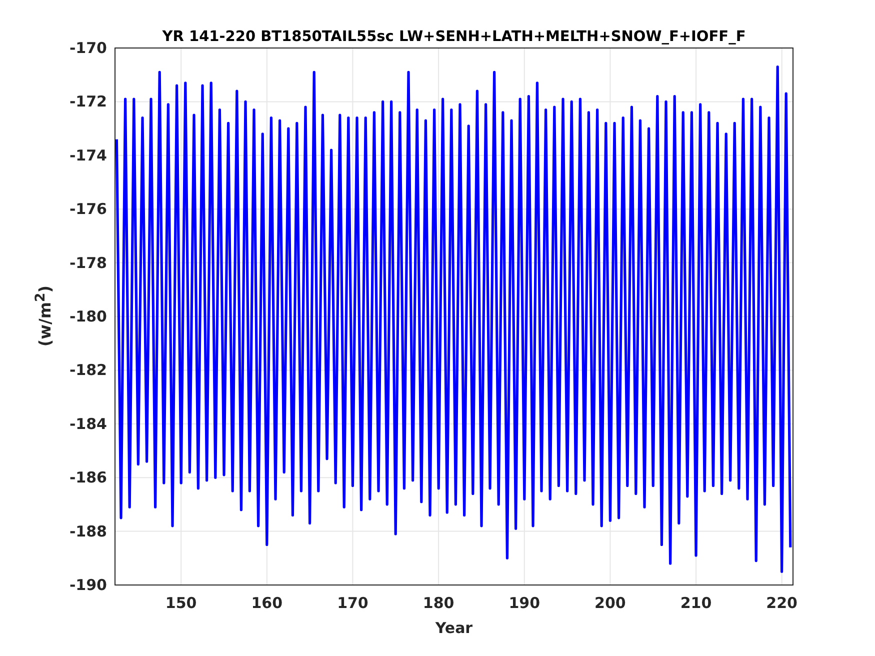  Describe the element at coordinates (88, 317) in the screenshot. I see `axis-tick-label: -180` at that location.